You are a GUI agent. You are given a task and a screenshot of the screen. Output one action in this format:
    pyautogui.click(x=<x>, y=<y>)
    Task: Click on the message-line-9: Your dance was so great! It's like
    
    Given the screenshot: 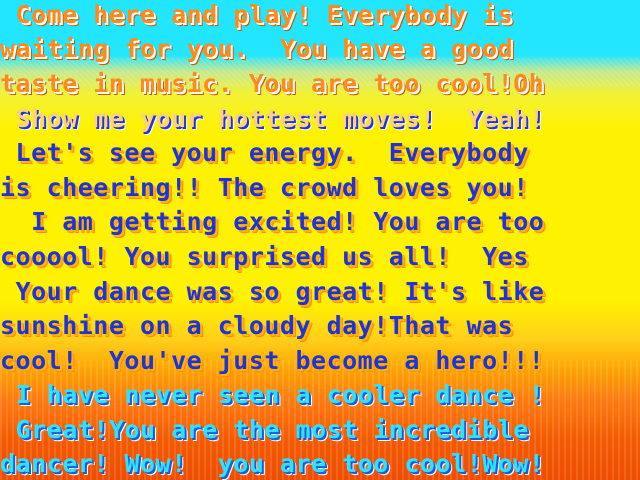 What is the action you would take?
    pyautogui.click(x=272, y=291)
    